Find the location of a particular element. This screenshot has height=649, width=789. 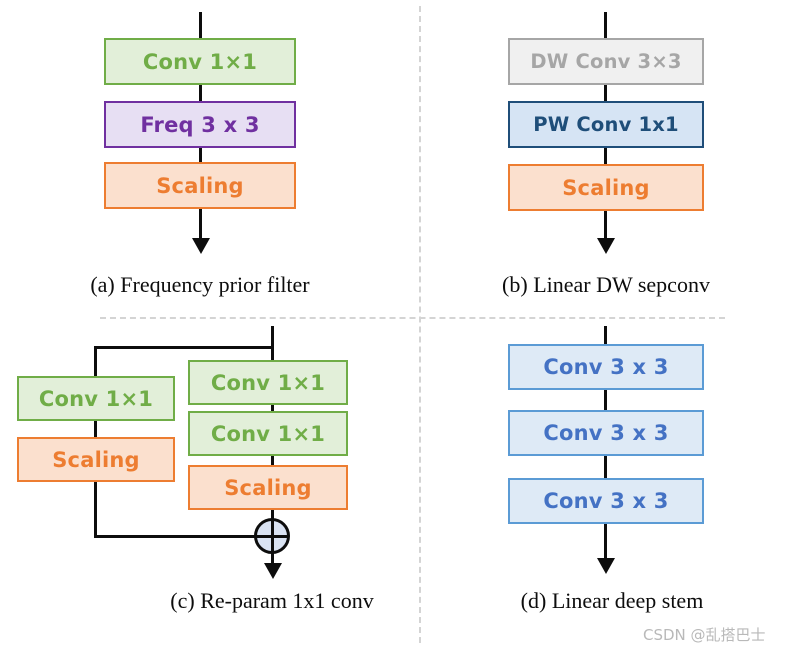

panel-c-right-block-conv1x1-a-label: Conv 1×1 is located at coordinates (268, 382).